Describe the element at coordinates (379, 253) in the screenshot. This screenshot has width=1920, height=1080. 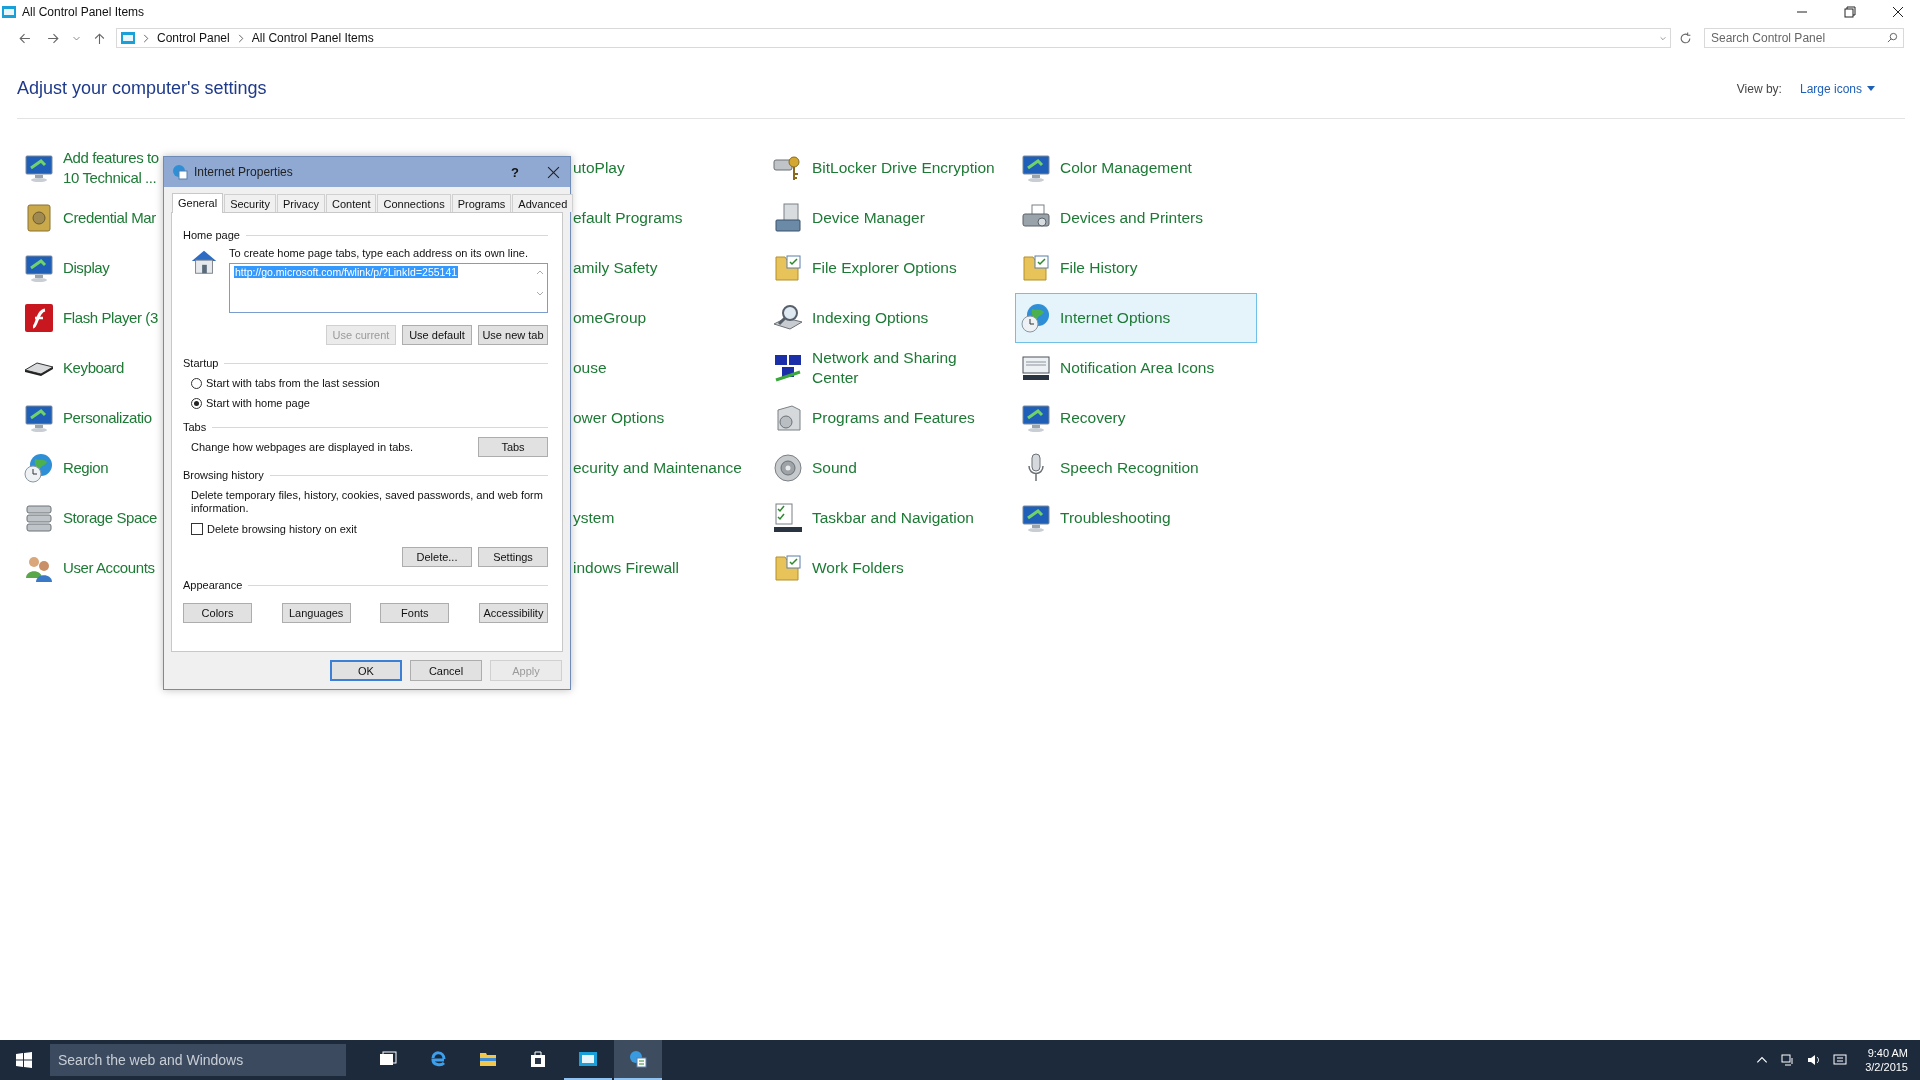
I see `instruction-text: To create home page tabs, type each address on its own line.` at that location.